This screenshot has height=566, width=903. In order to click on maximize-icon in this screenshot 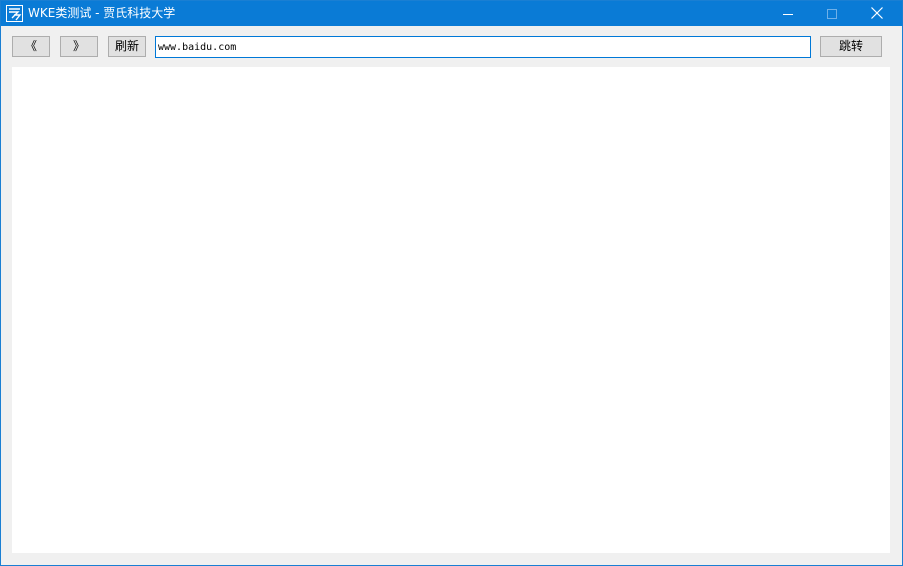, I will do `click(832, 13)`.